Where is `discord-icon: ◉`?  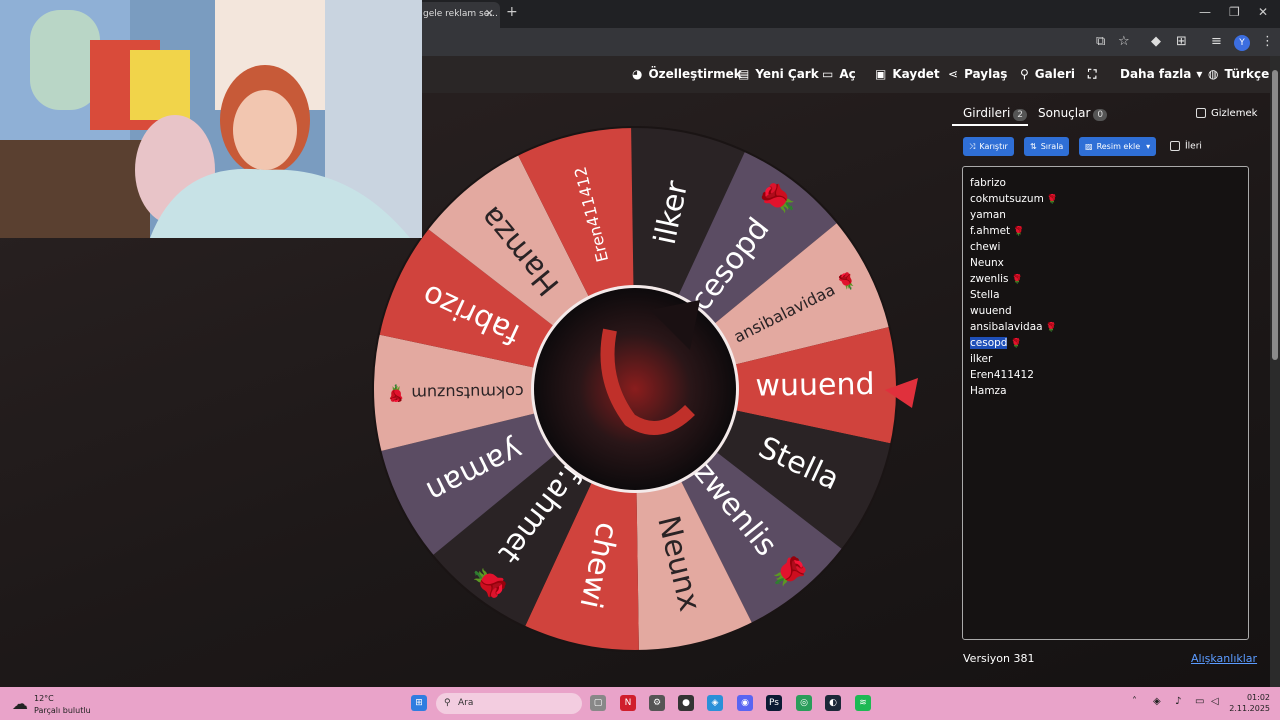 discord-icon: ◉ is located at coordinates (745, 703).